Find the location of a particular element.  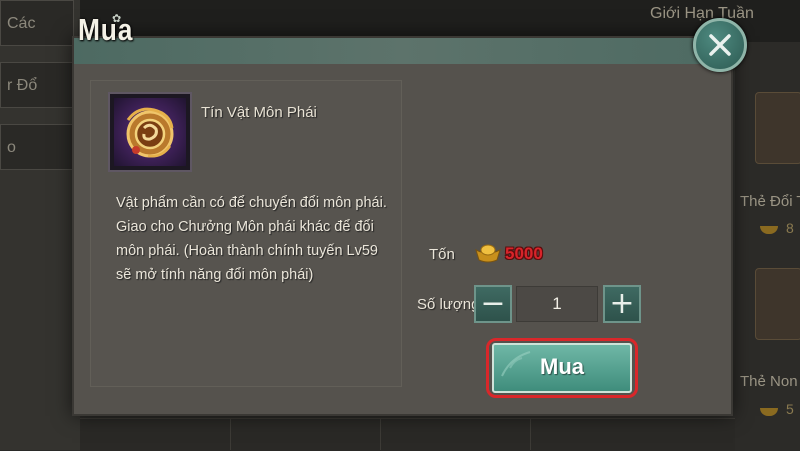

close-icon is located at coordinates (720, 45).